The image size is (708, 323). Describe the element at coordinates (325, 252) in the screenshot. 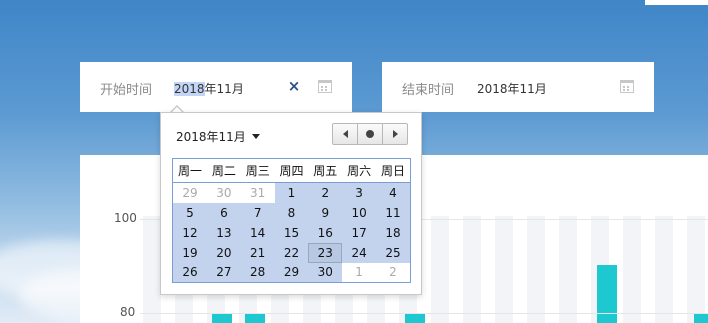

I see `day-cell: 23` at that location.